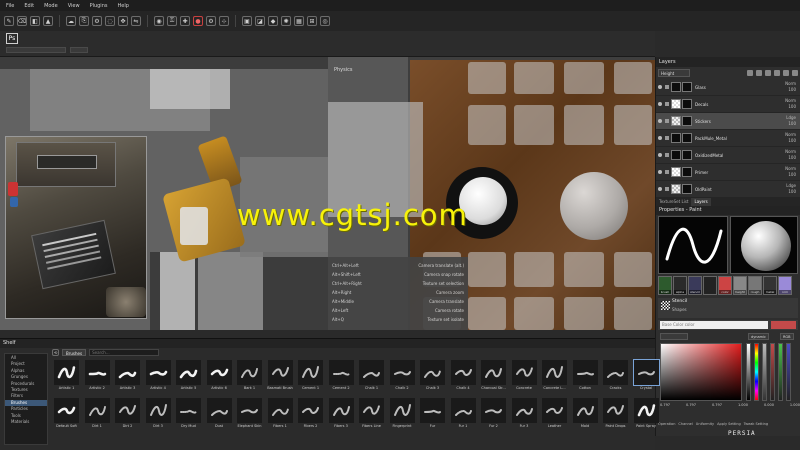 This screenshot has height=450, width=800. Describe the element at coordinates (48, 21) in the screenshot. I see `polygon-fill-icon: ▲` at that location.